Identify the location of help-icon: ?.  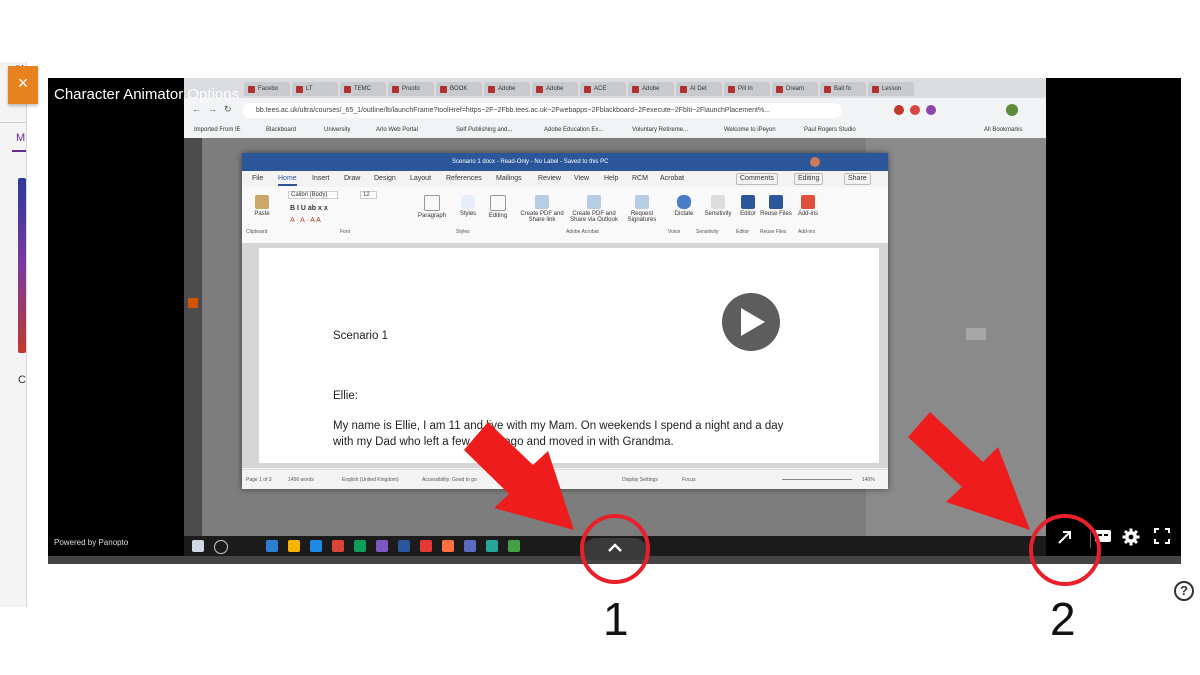
(1184, 591).